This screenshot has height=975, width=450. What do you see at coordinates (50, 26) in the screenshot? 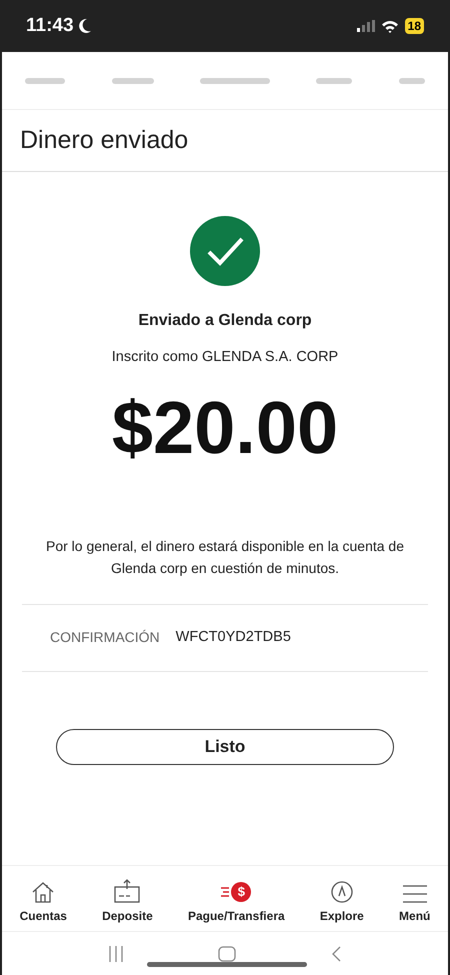
I see `status-time: 11:43` at bounding box center [50, 26].